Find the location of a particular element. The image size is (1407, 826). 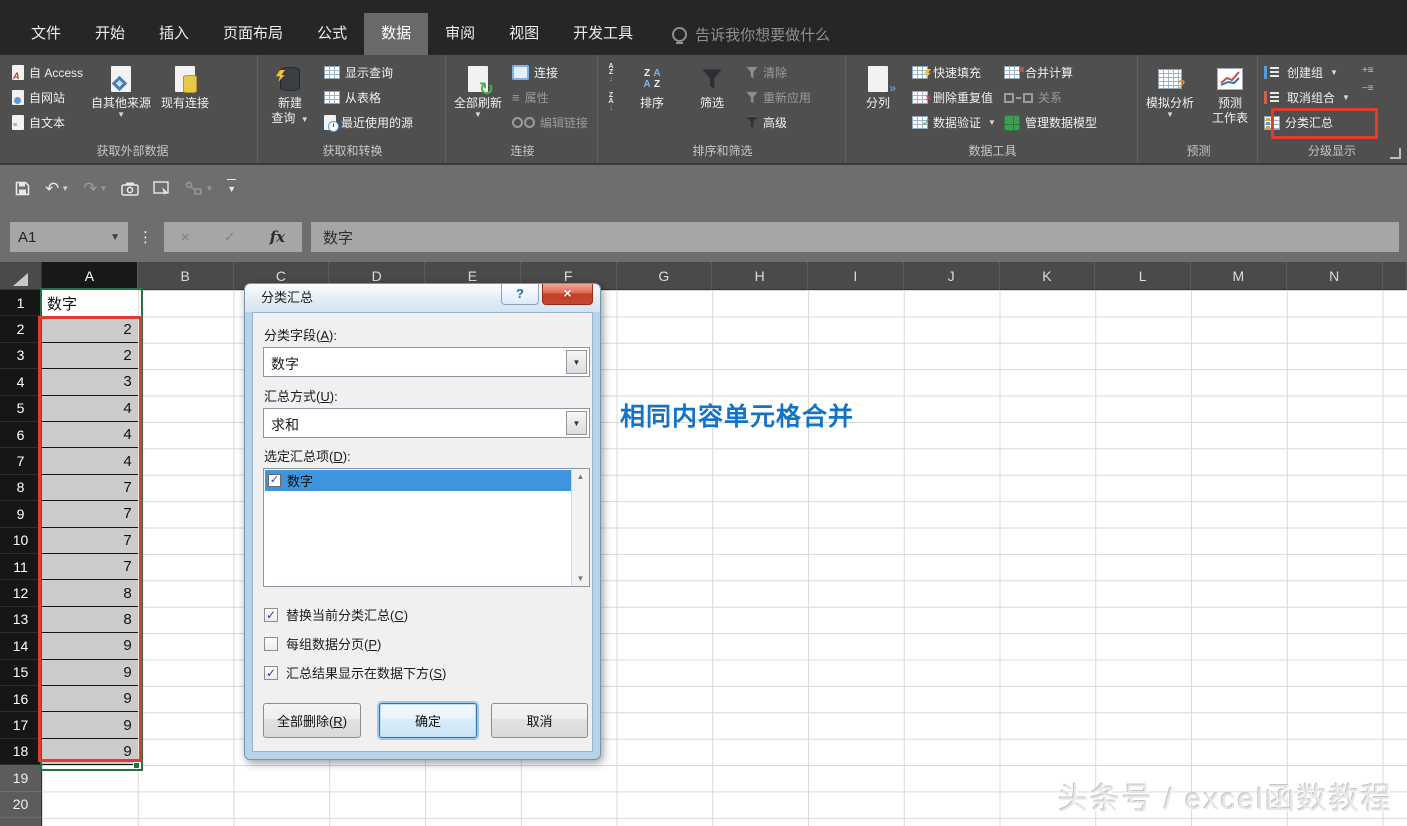

column-header-l: L is located at coordinates (1143, 276).